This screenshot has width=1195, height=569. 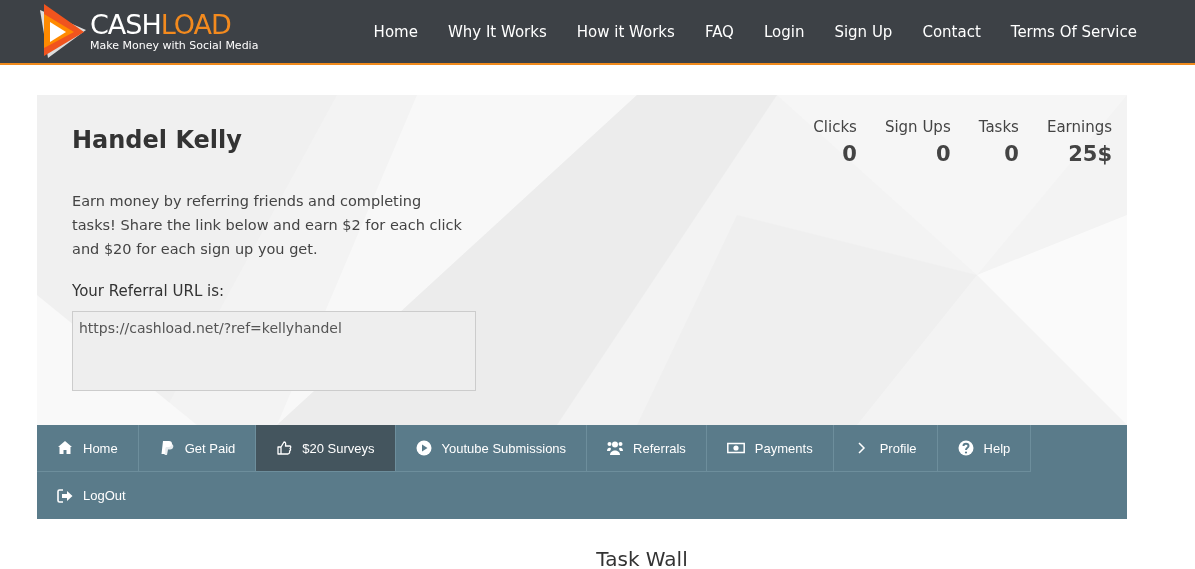 What do you see at coordinates (998, 127) in the screenshot?
I see `stat-label: Tasks` at bounding box center [998, 127].